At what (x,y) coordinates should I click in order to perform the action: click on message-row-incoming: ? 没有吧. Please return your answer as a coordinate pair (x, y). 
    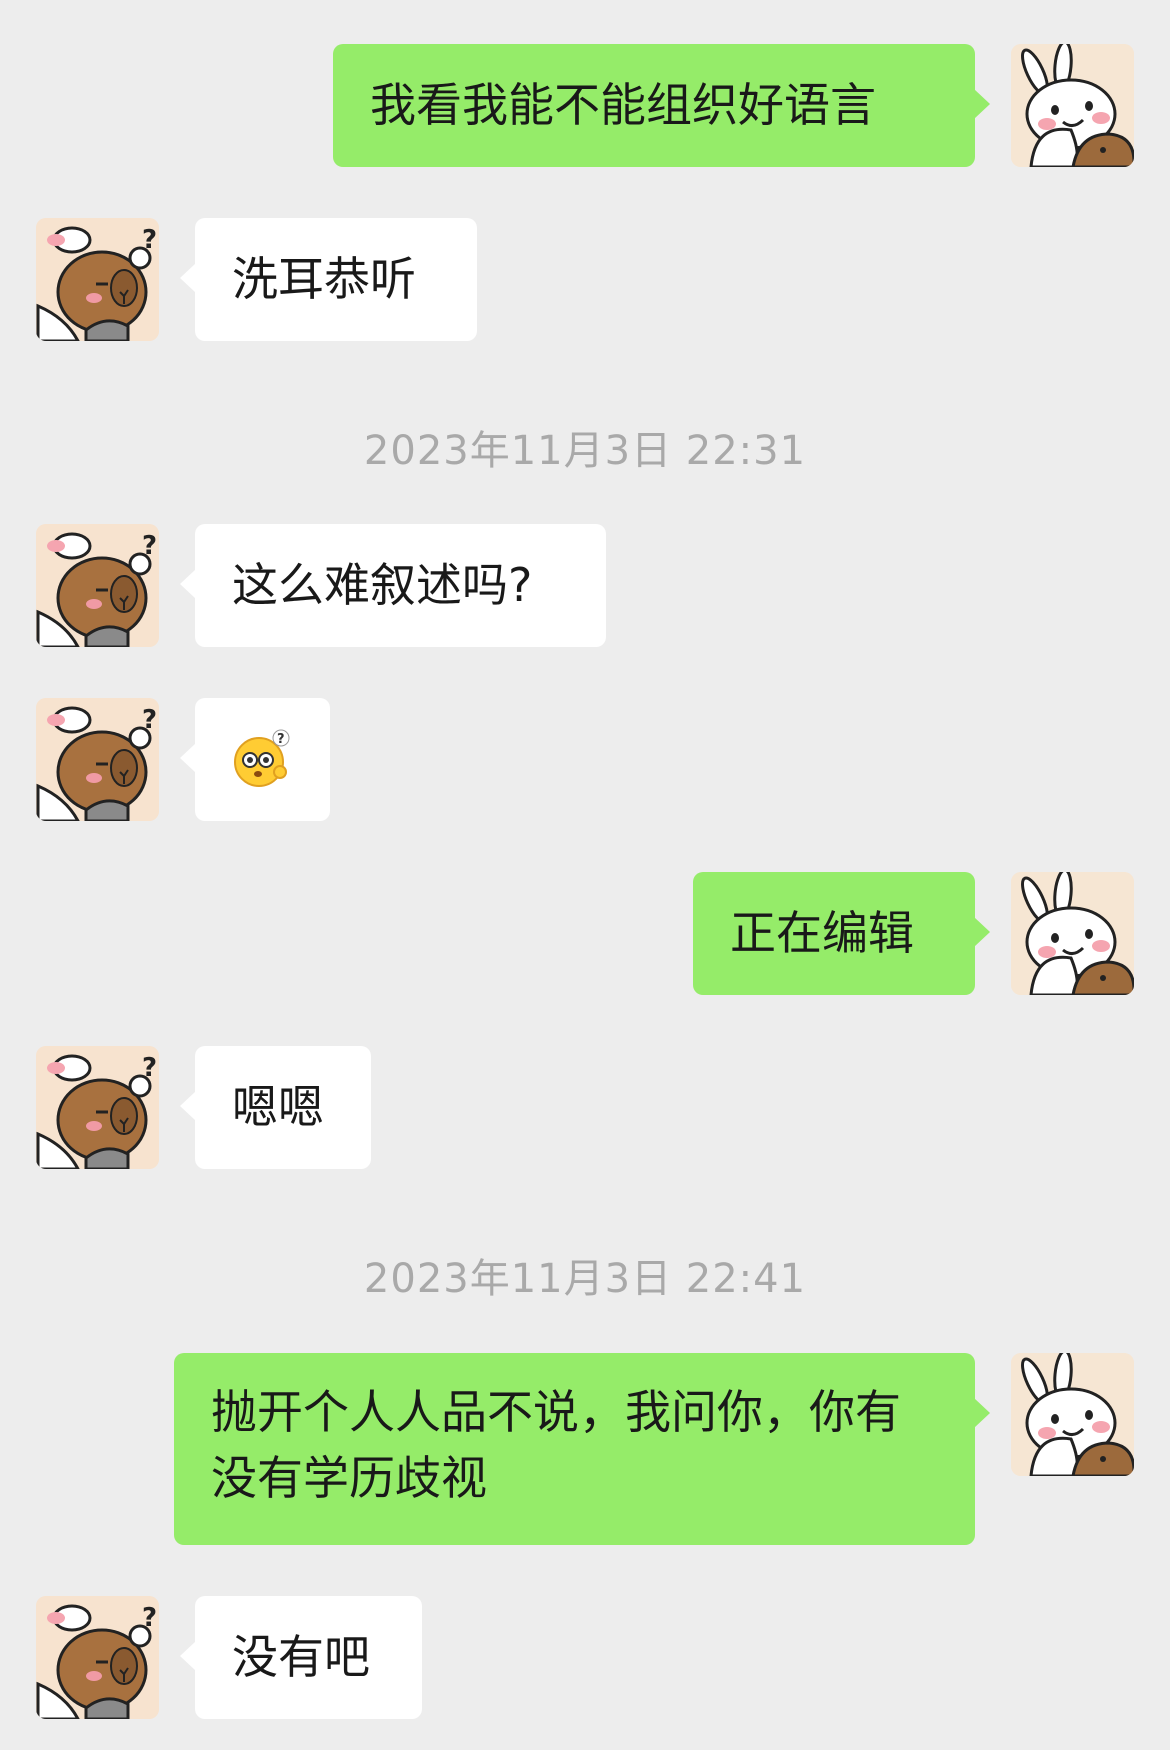
    Looking at the image, I should click on (585, 1657).